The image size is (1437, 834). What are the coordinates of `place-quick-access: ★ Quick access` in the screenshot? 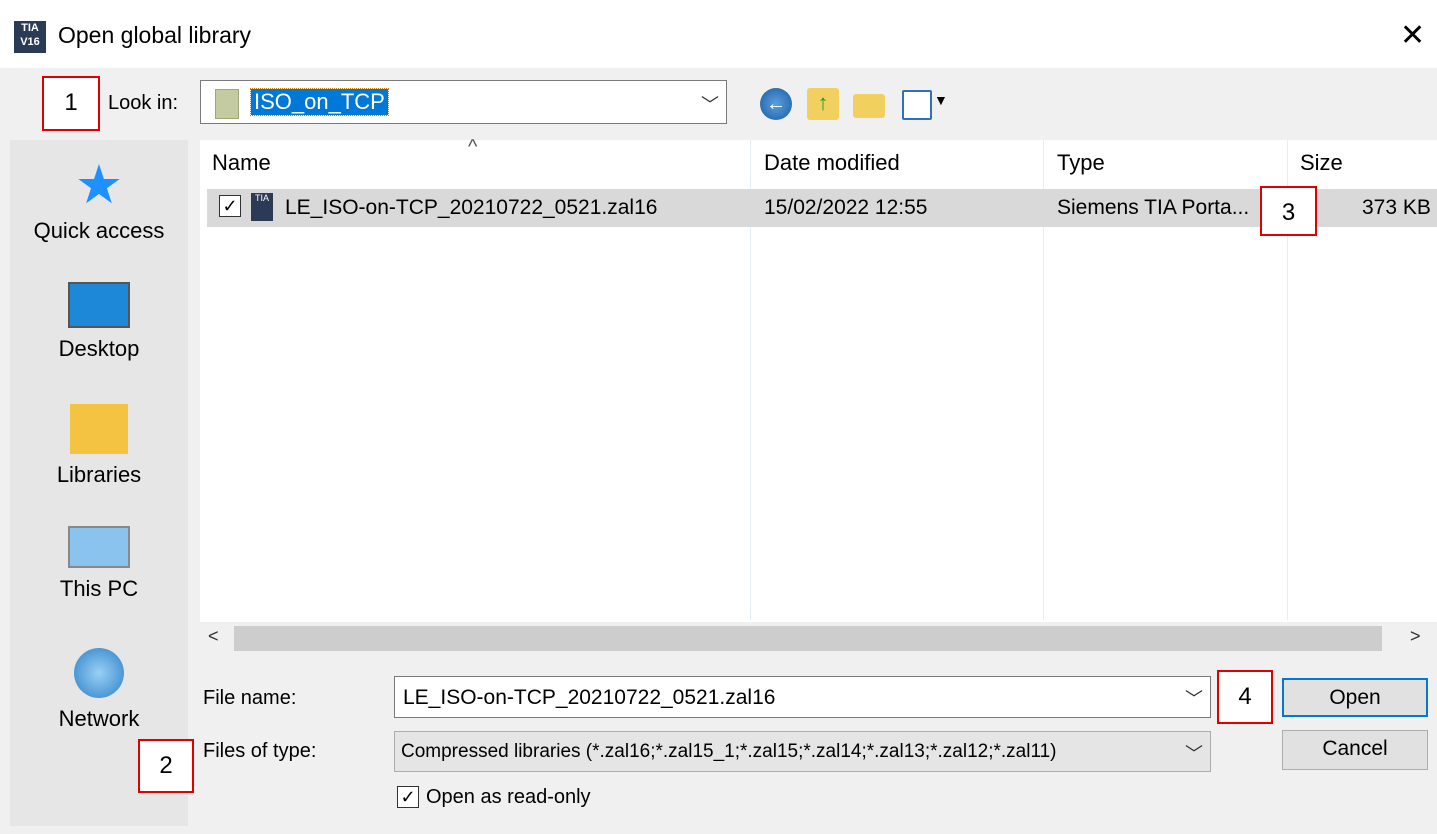 It's located at (99, 199).